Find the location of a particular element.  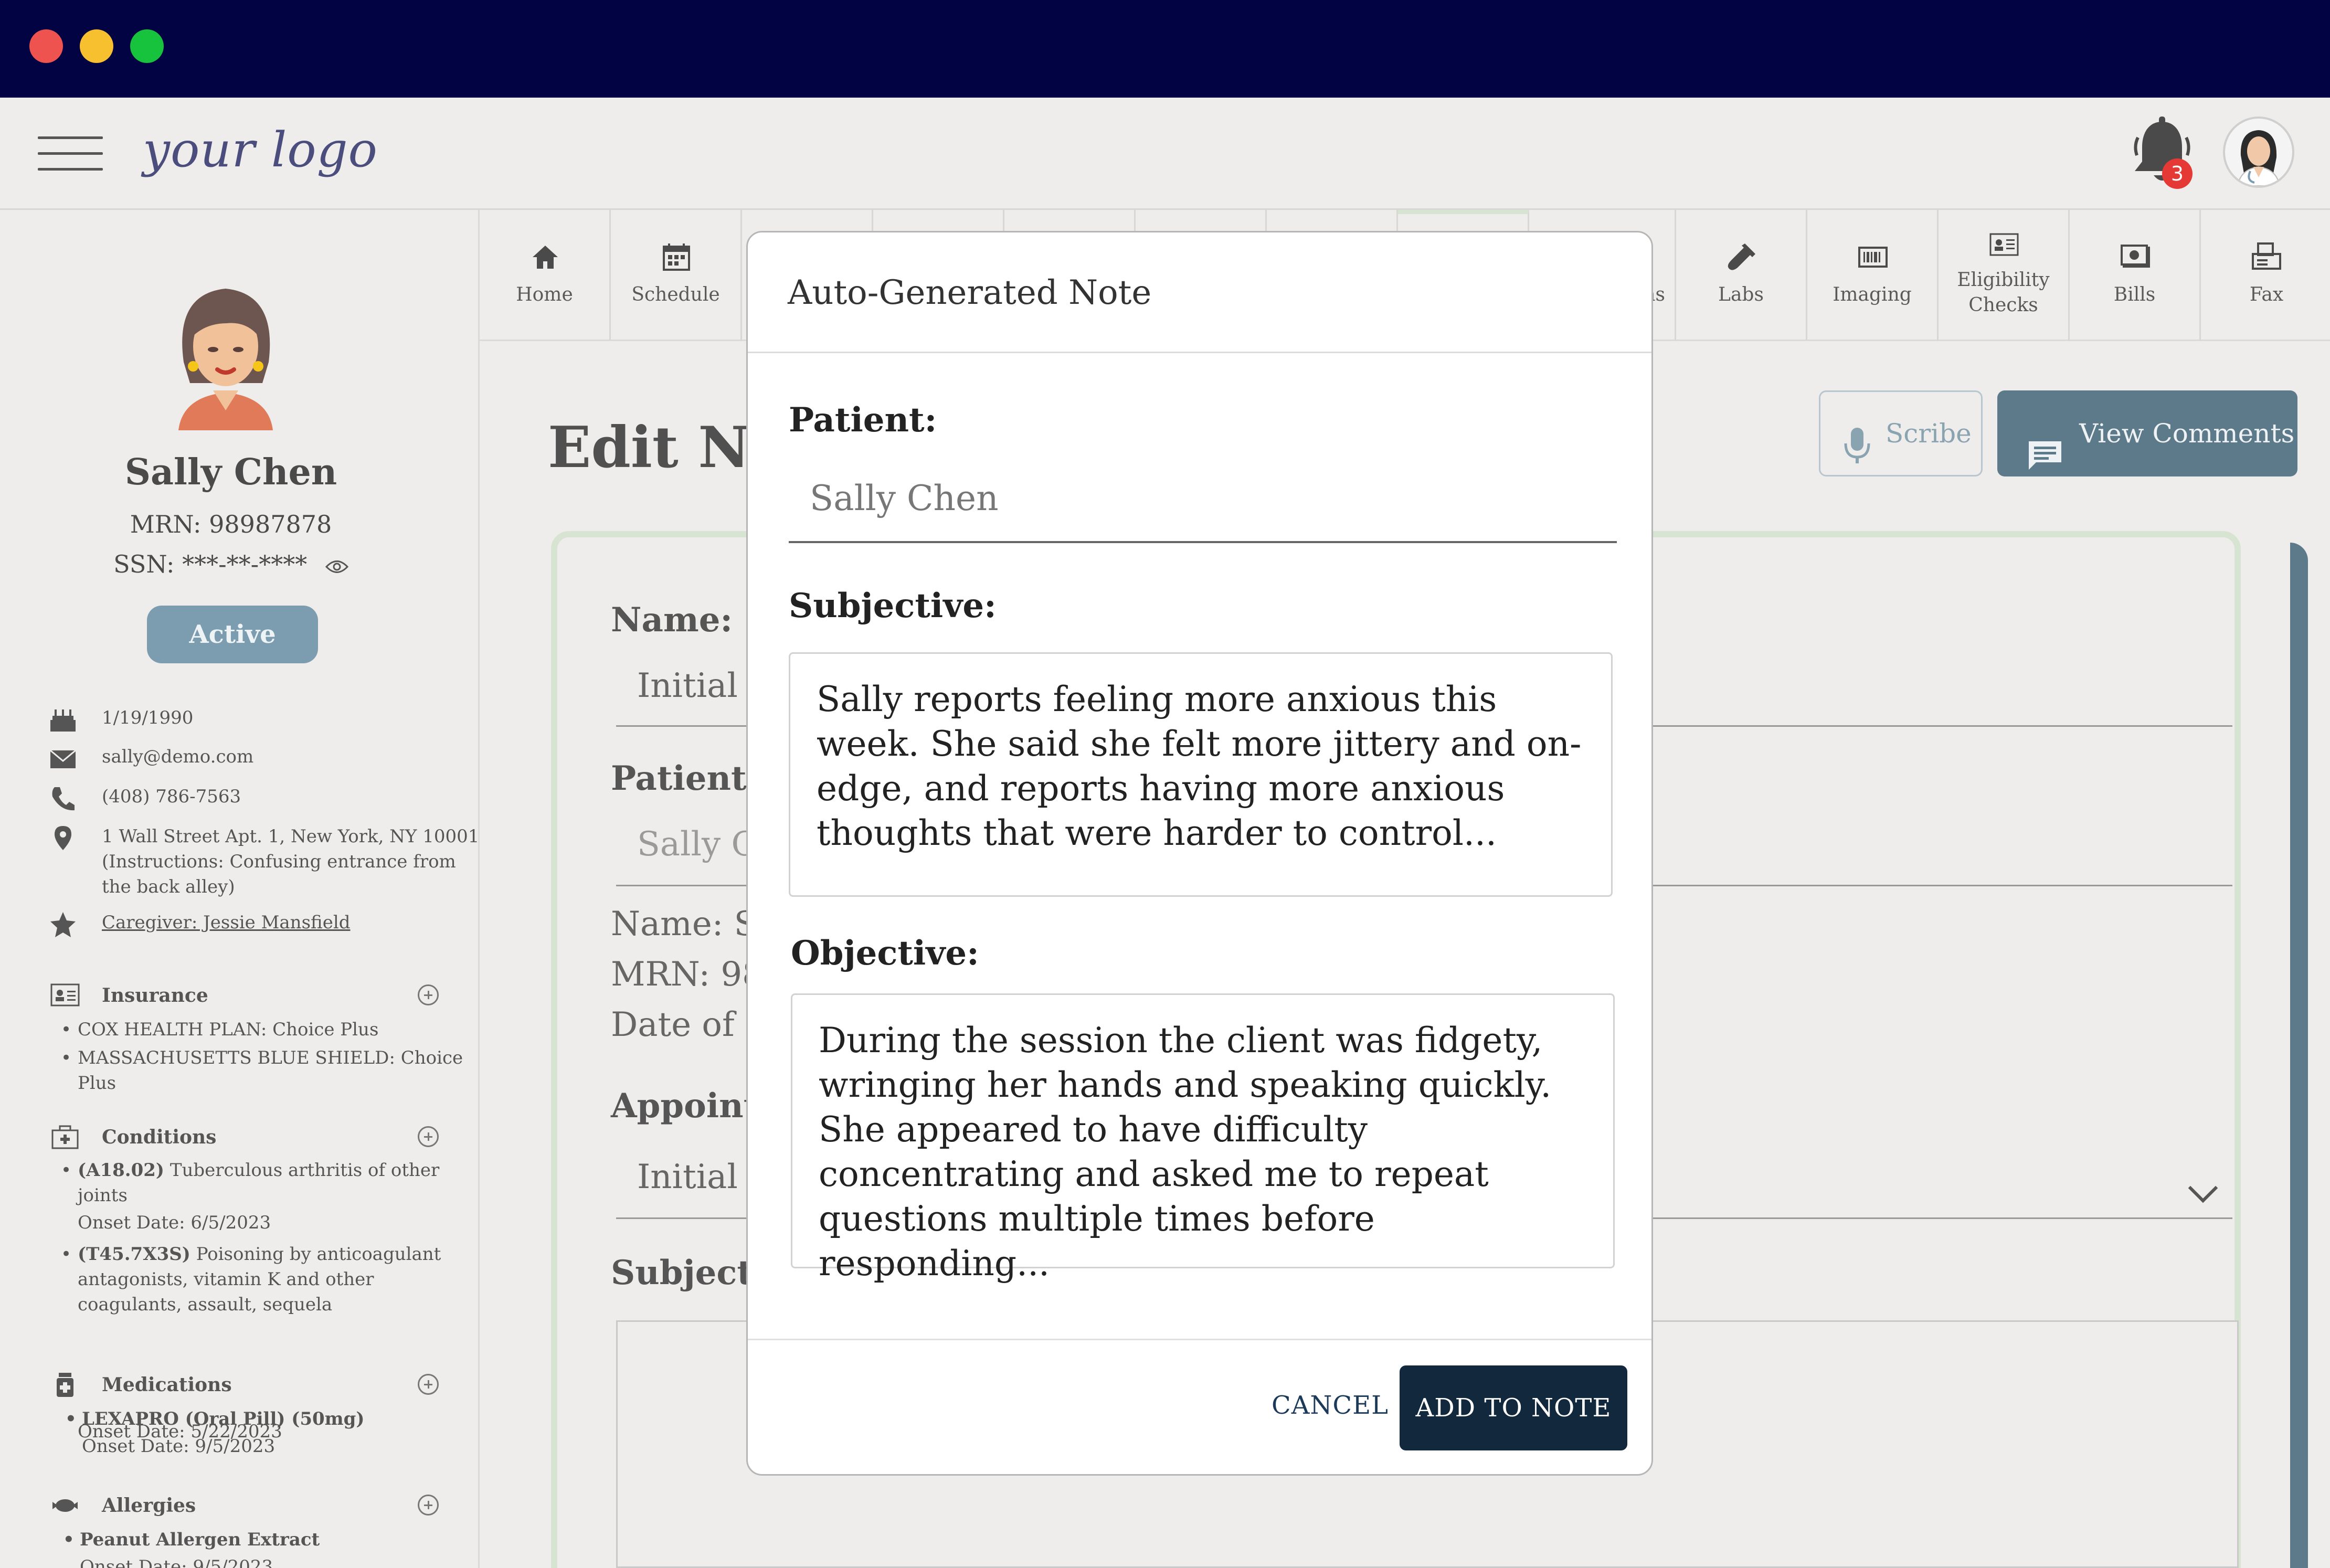

scribe-label: Scribe is located at coordinates (1929, 433).